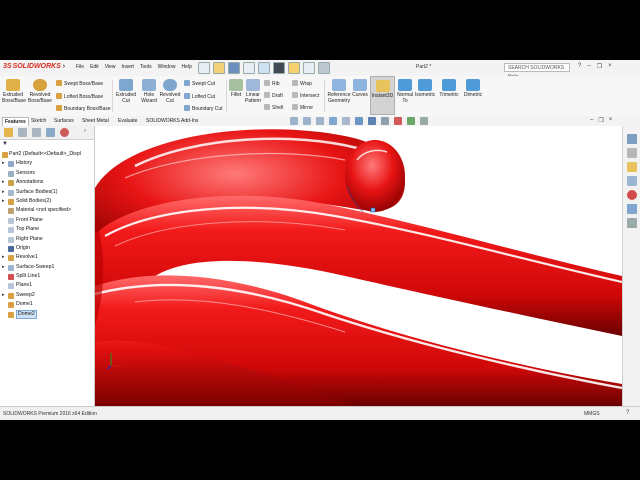 This screenshot has width=640, height=480. What do you see at coordinates (591, 120) in the screenshot?
I see `viewport-minimize-icon: –` at bounding box center [591, 120].